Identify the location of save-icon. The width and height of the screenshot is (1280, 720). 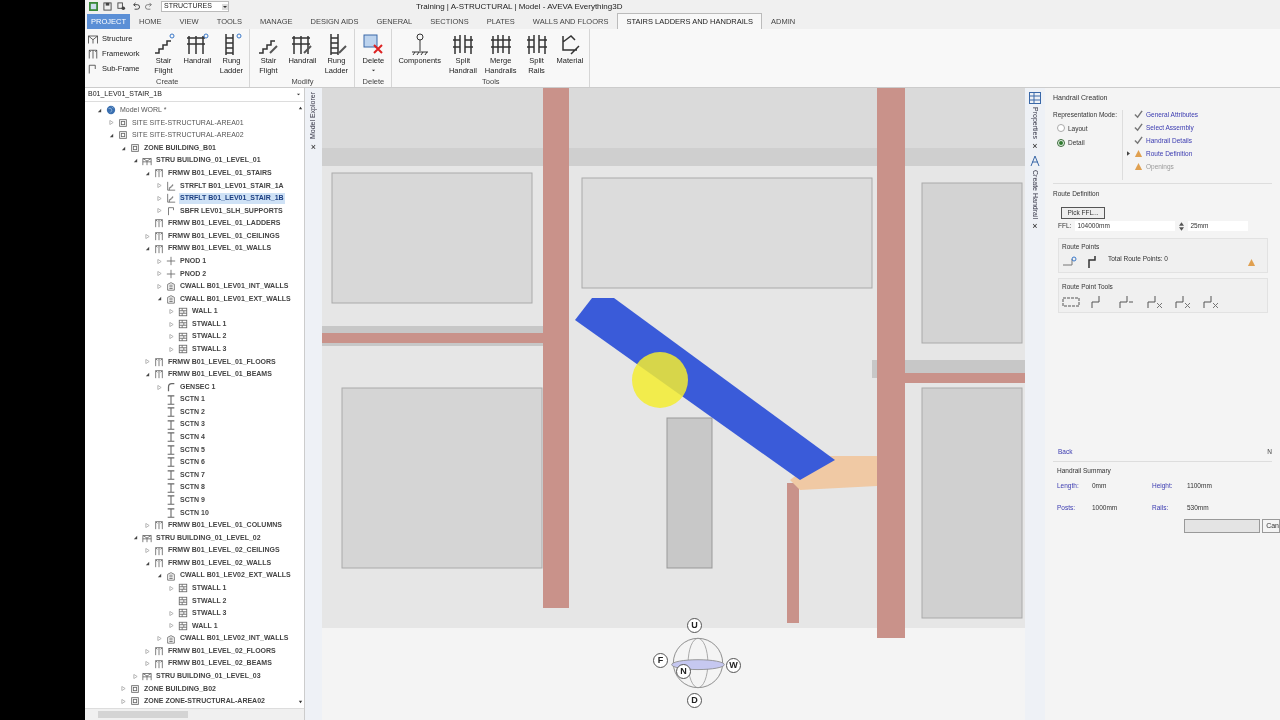
(107, 6).